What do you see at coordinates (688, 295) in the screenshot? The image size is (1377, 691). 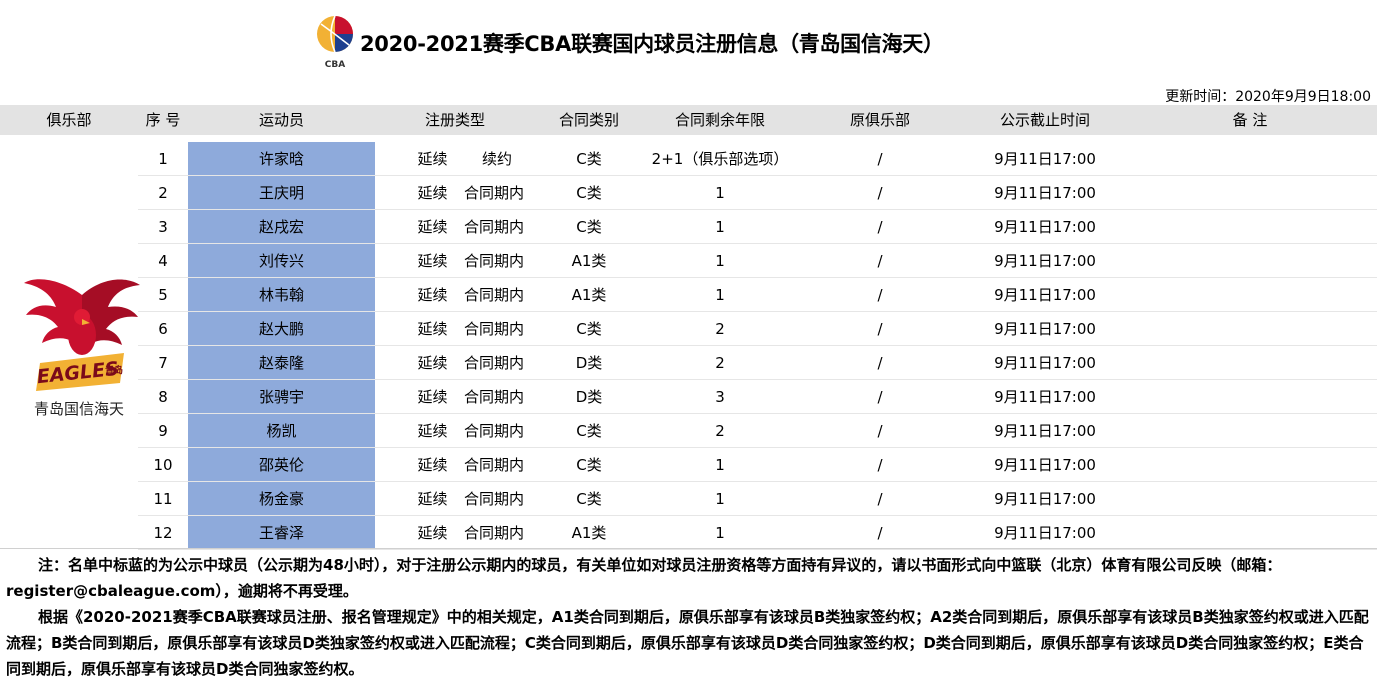 I see `table-row: 5 林韦翰 延续 合同期内 A1类 1/9月11日17:00` at bounding box center [688, 295].